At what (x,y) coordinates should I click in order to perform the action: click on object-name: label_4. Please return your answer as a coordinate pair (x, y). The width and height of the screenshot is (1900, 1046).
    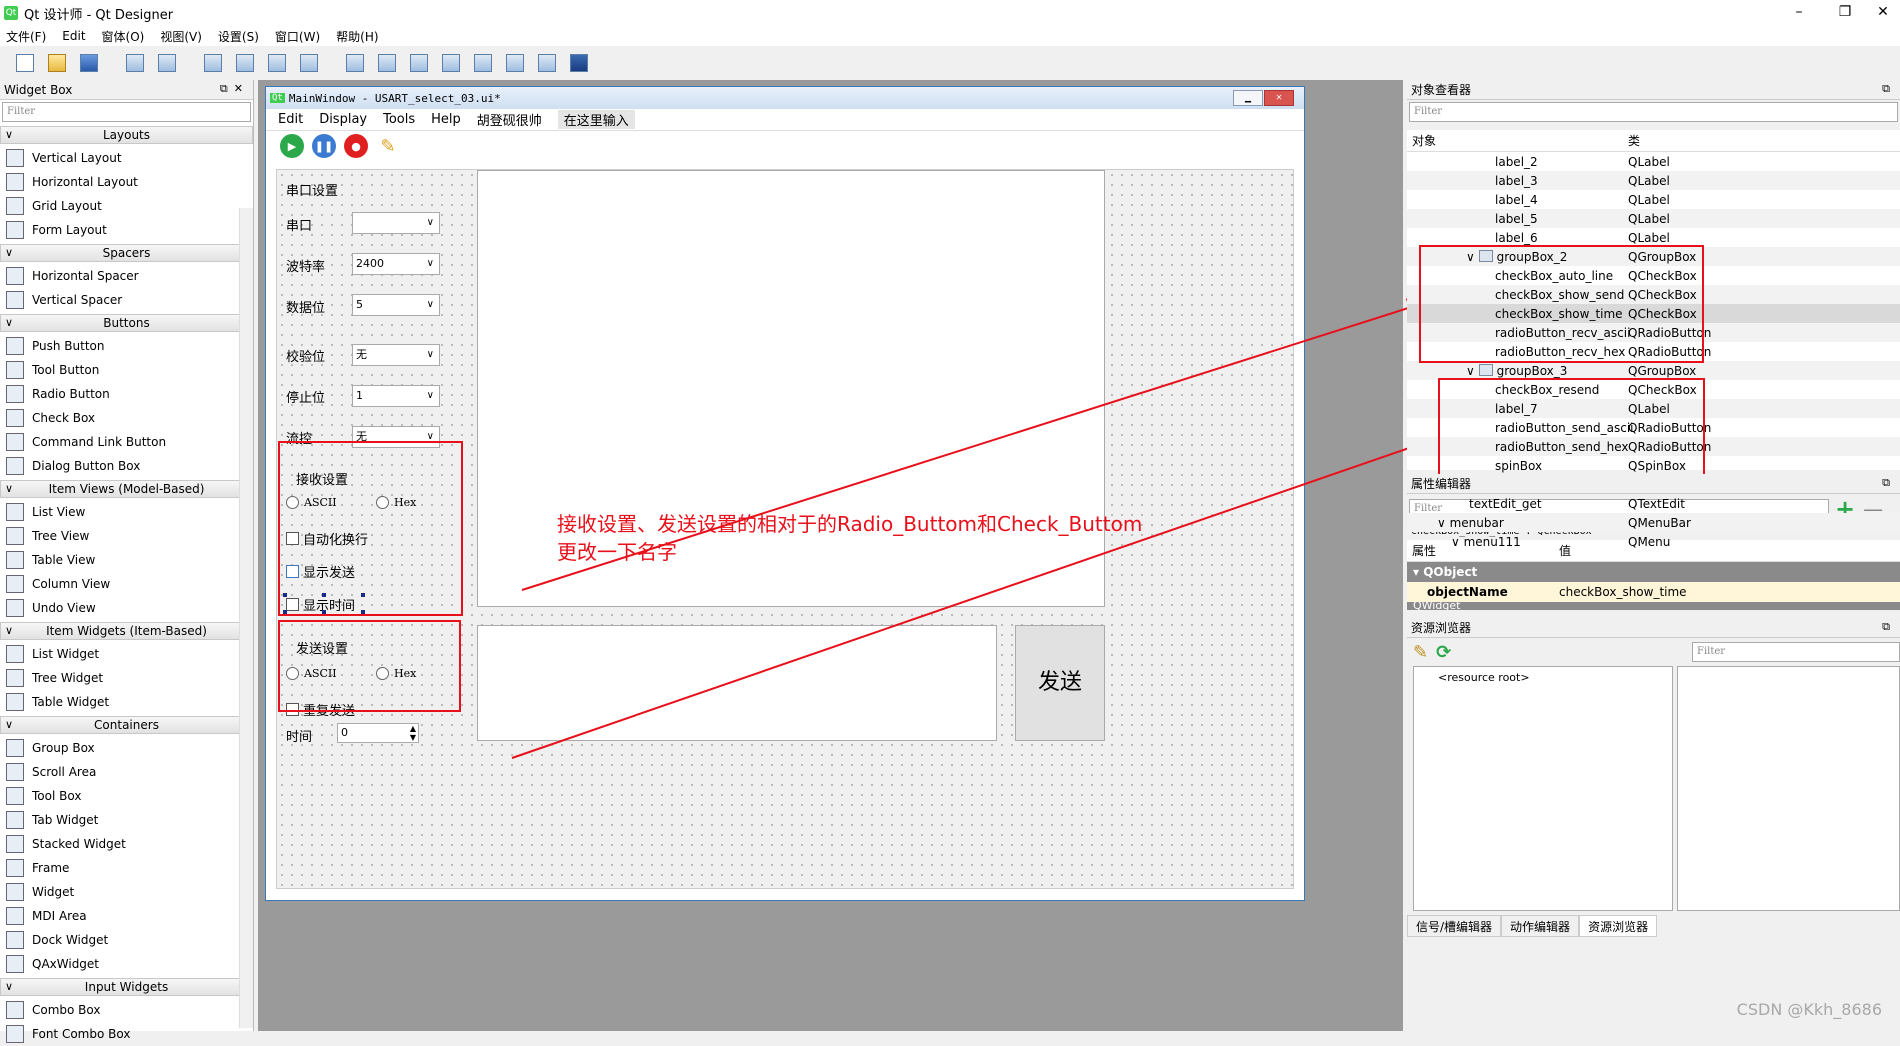
    Looking at the image, I should click on (1516, 200).